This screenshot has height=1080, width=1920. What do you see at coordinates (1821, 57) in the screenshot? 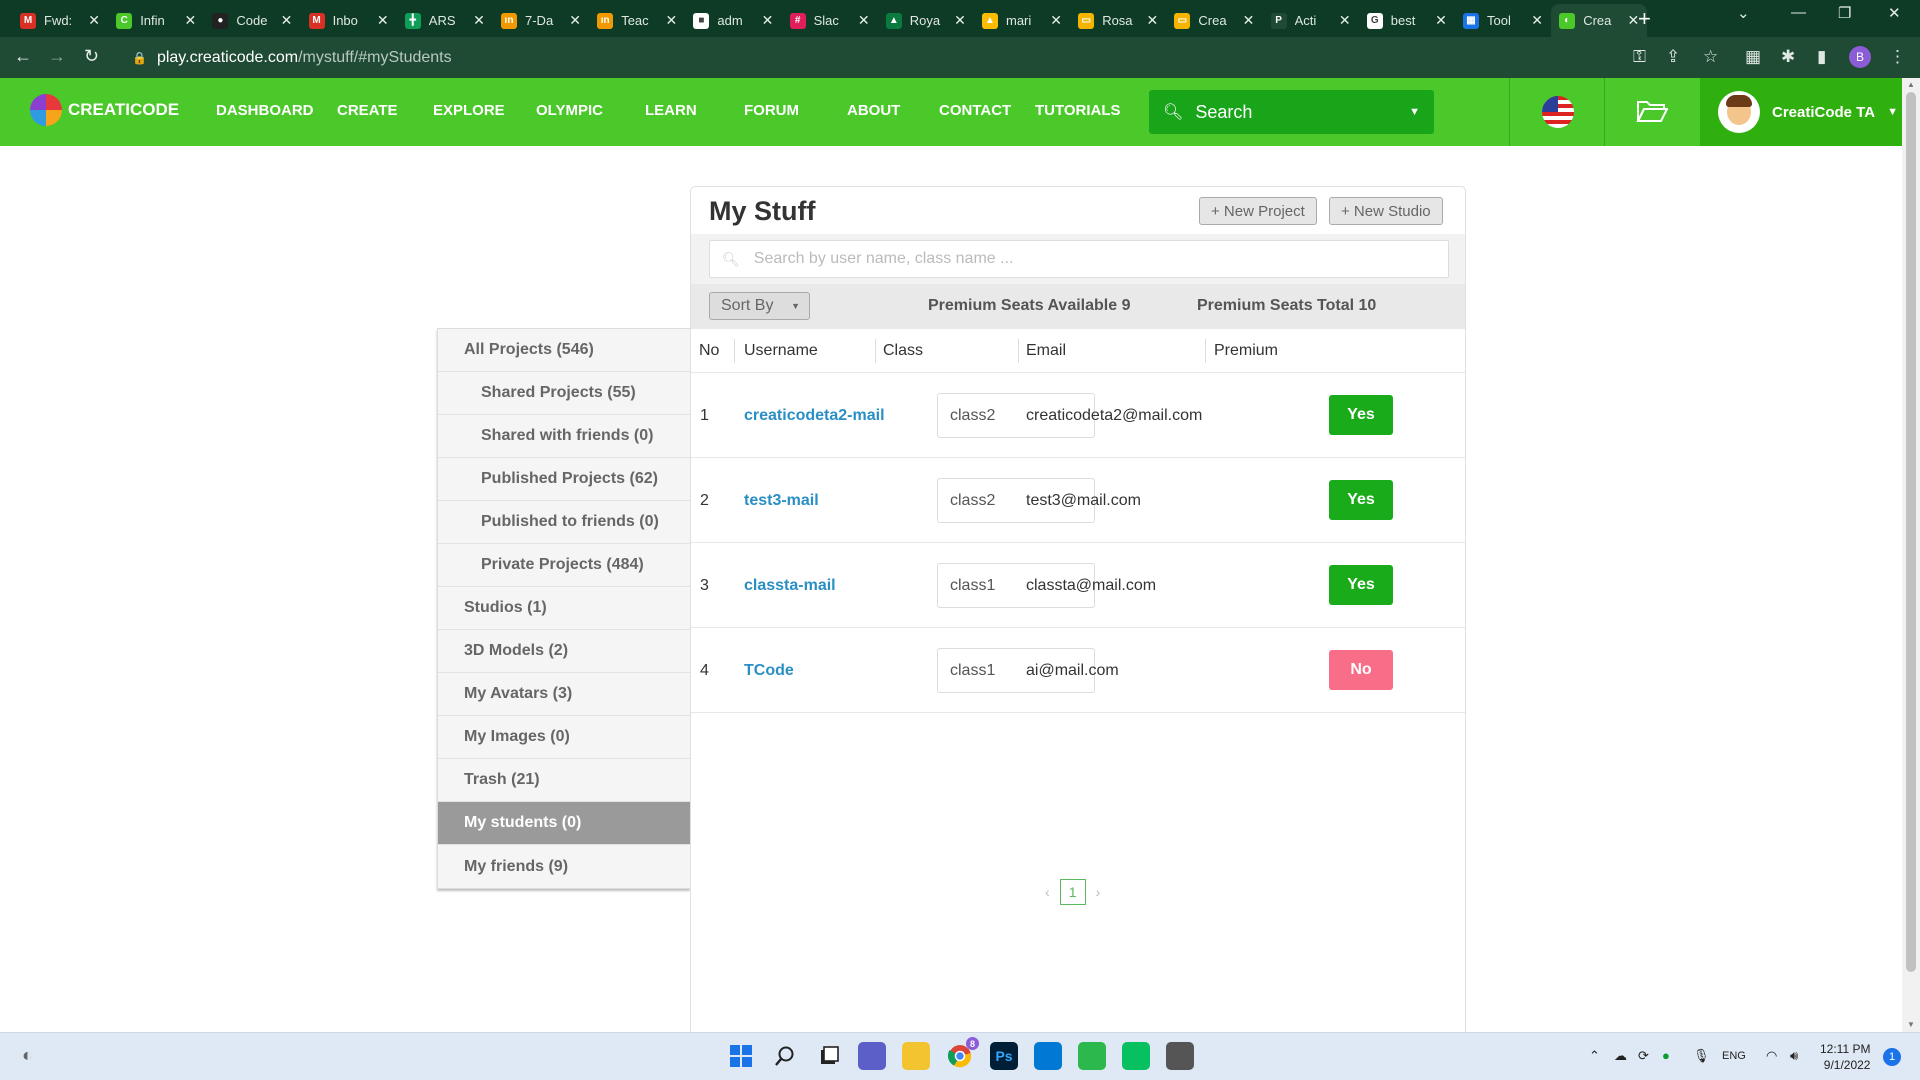
I see `side-panel-icon: ▮` at bounding box center [1821, 57].